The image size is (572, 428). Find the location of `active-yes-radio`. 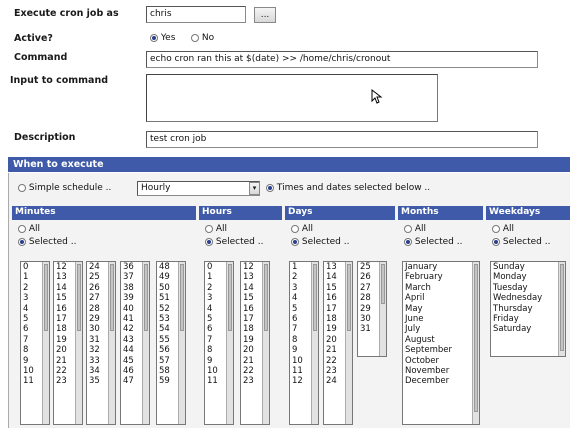

active-yes-radio is located at coordinates (154, 37).